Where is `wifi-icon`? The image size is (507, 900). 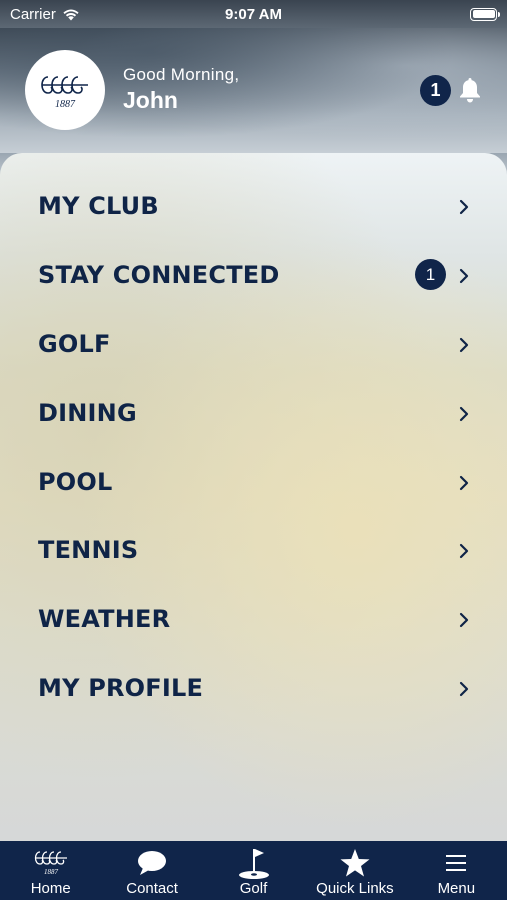
wifi-icon is located at coordinates (71, 14).